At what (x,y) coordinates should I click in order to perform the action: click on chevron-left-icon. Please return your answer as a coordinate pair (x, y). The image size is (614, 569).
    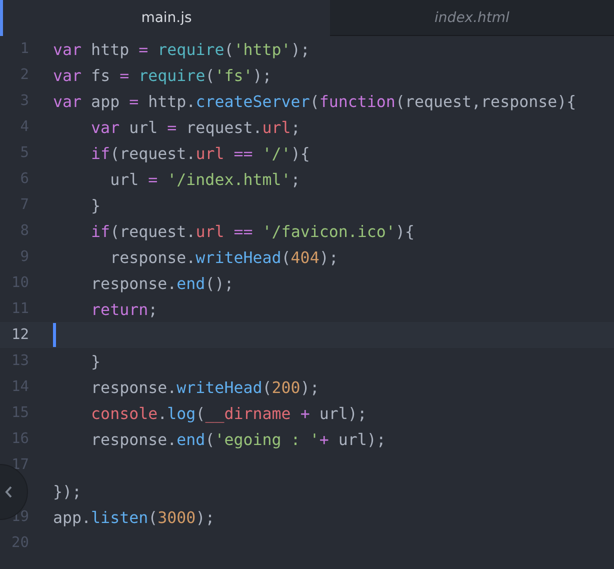
    Looking at the image, I should click on (9, 492).